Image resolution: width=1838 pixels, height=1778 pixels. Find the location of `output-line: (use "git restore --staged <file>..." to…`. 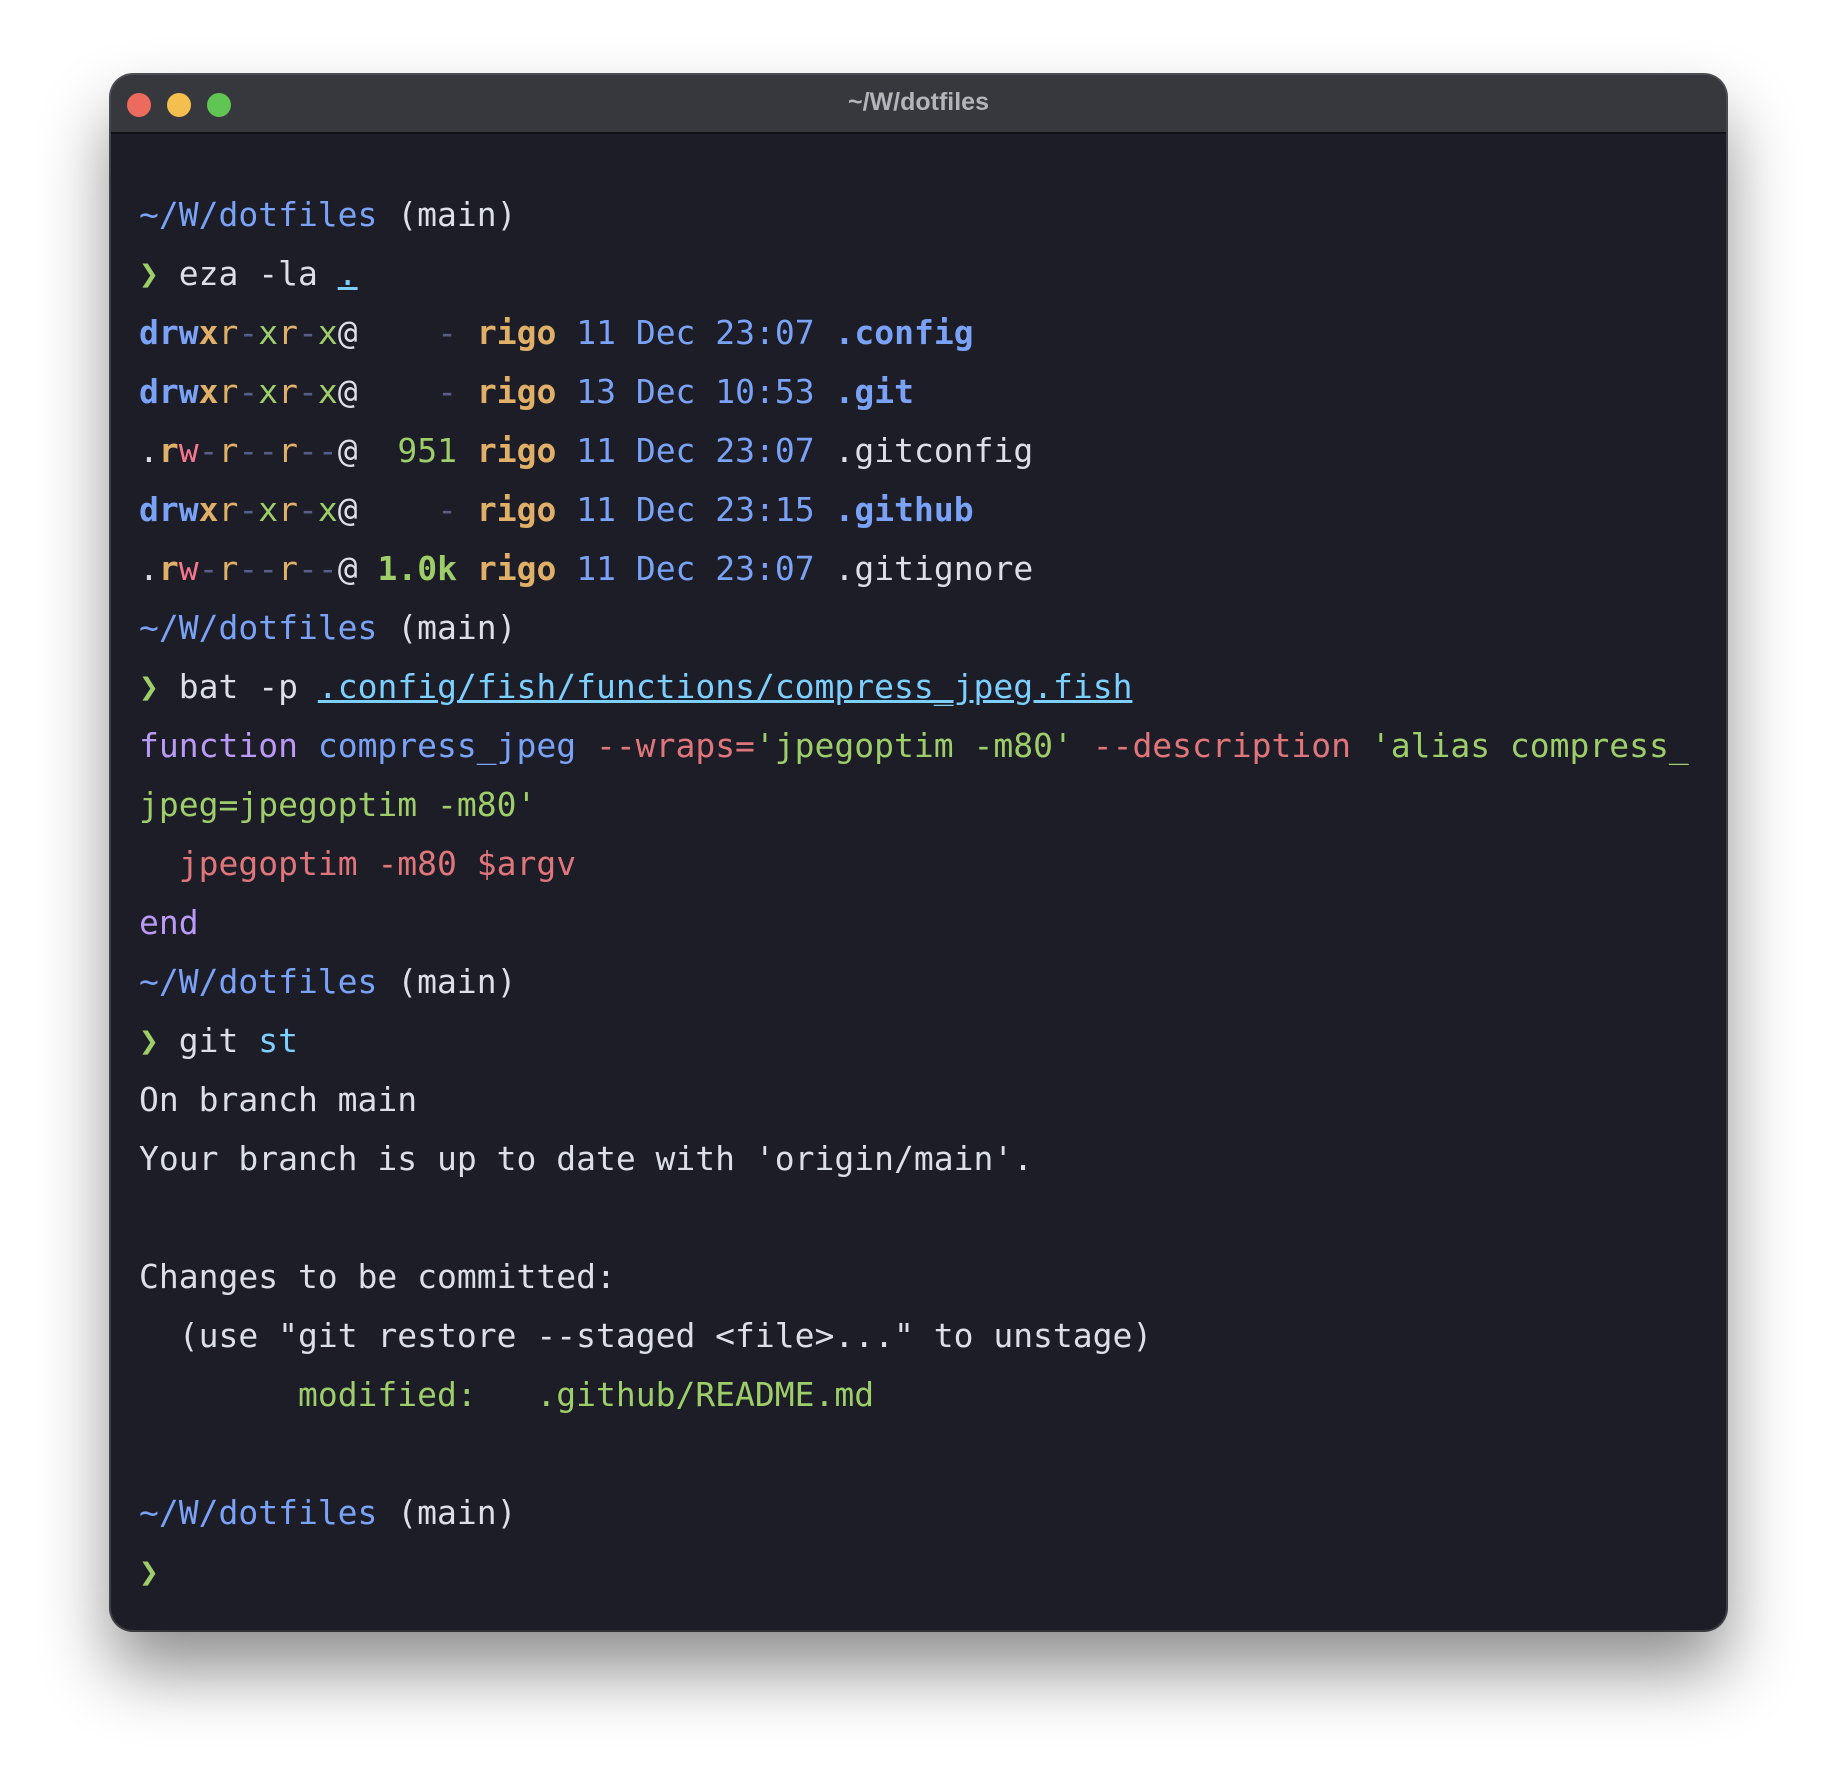

output-line: (use "git restore --staged <file>..." to… is located at coordinates (922, 1335).